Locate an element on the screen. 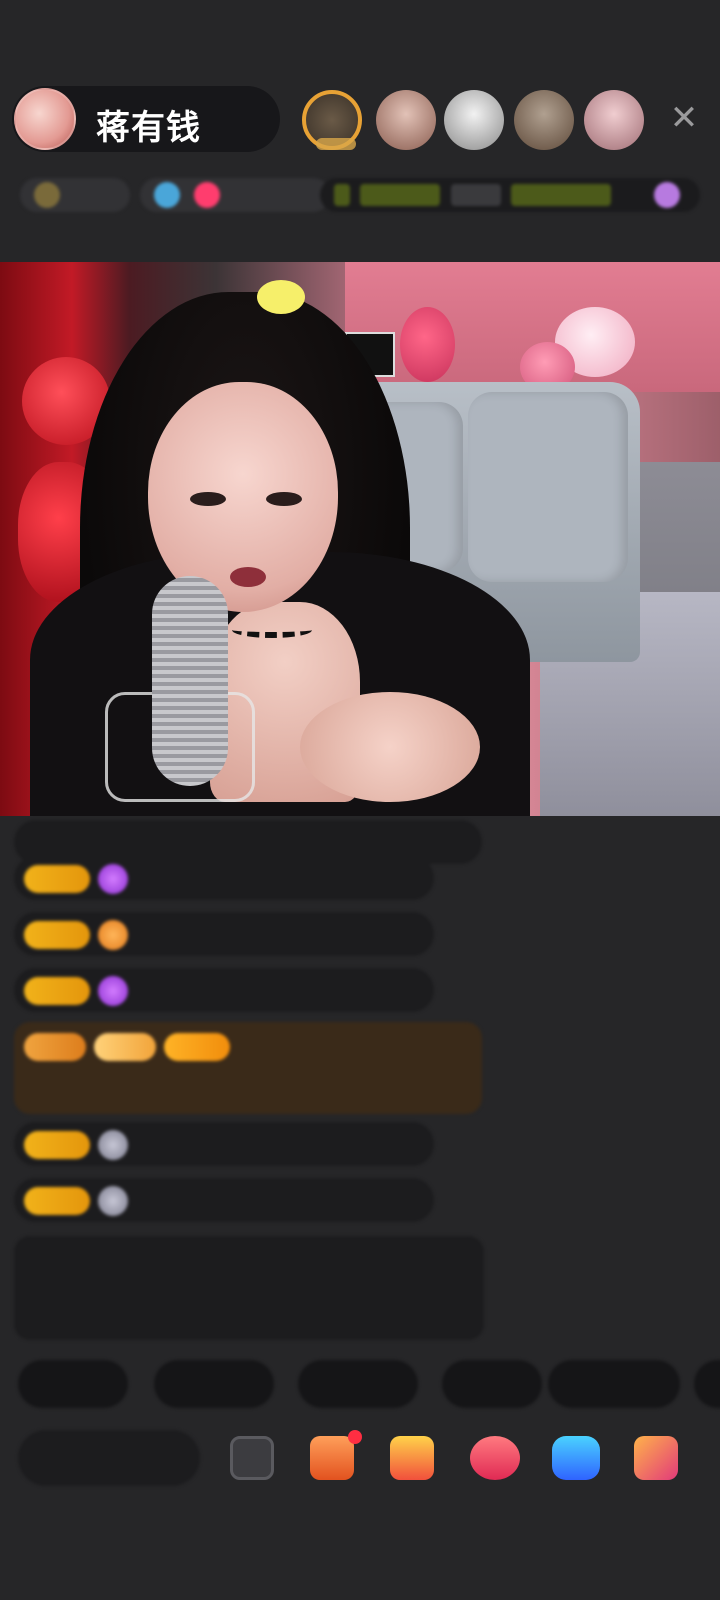 Image resolution: width=720 pixels, height=1600 pixels. more-games-icon is located at coordinates (656, 1458).